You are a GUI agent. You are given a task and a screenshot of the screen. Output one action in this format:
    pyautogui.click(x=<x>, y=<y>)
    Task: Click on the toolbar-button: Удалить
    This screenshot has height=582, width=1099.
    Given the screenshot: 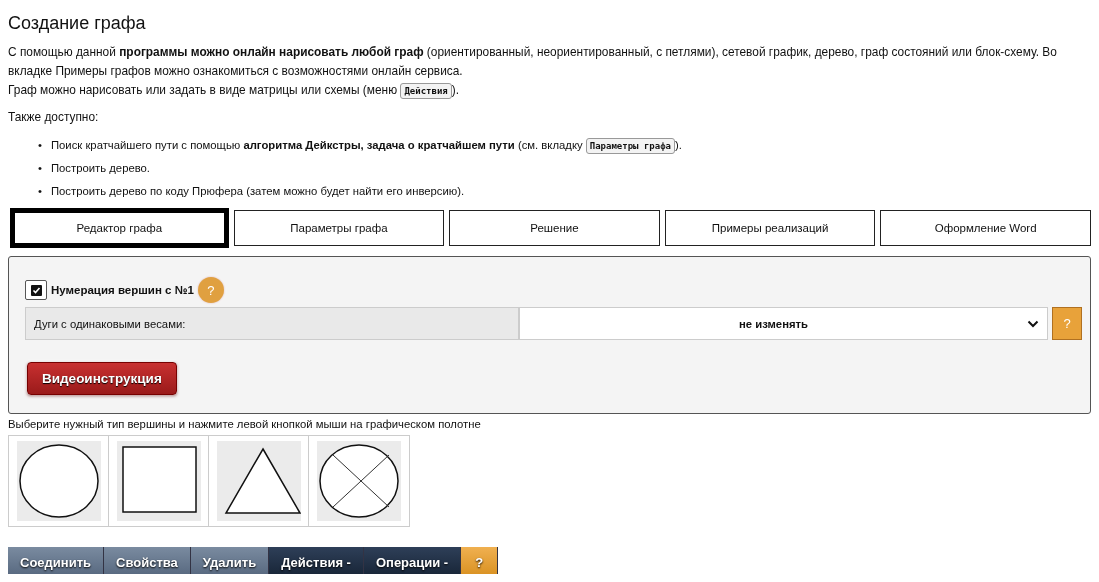 What is the action you would take?
    pyautogui.click(x=230, y=560)
    